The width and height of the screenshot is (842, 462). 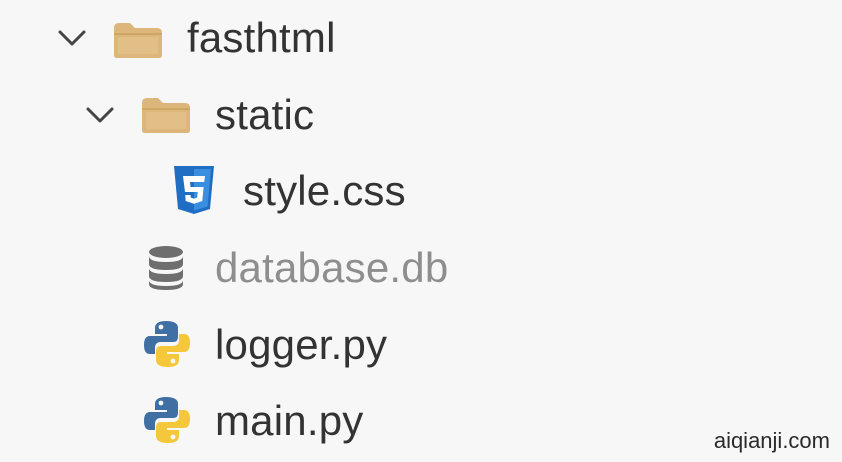 I want to click on tree-item-label: static, so click(x=265, y=114).